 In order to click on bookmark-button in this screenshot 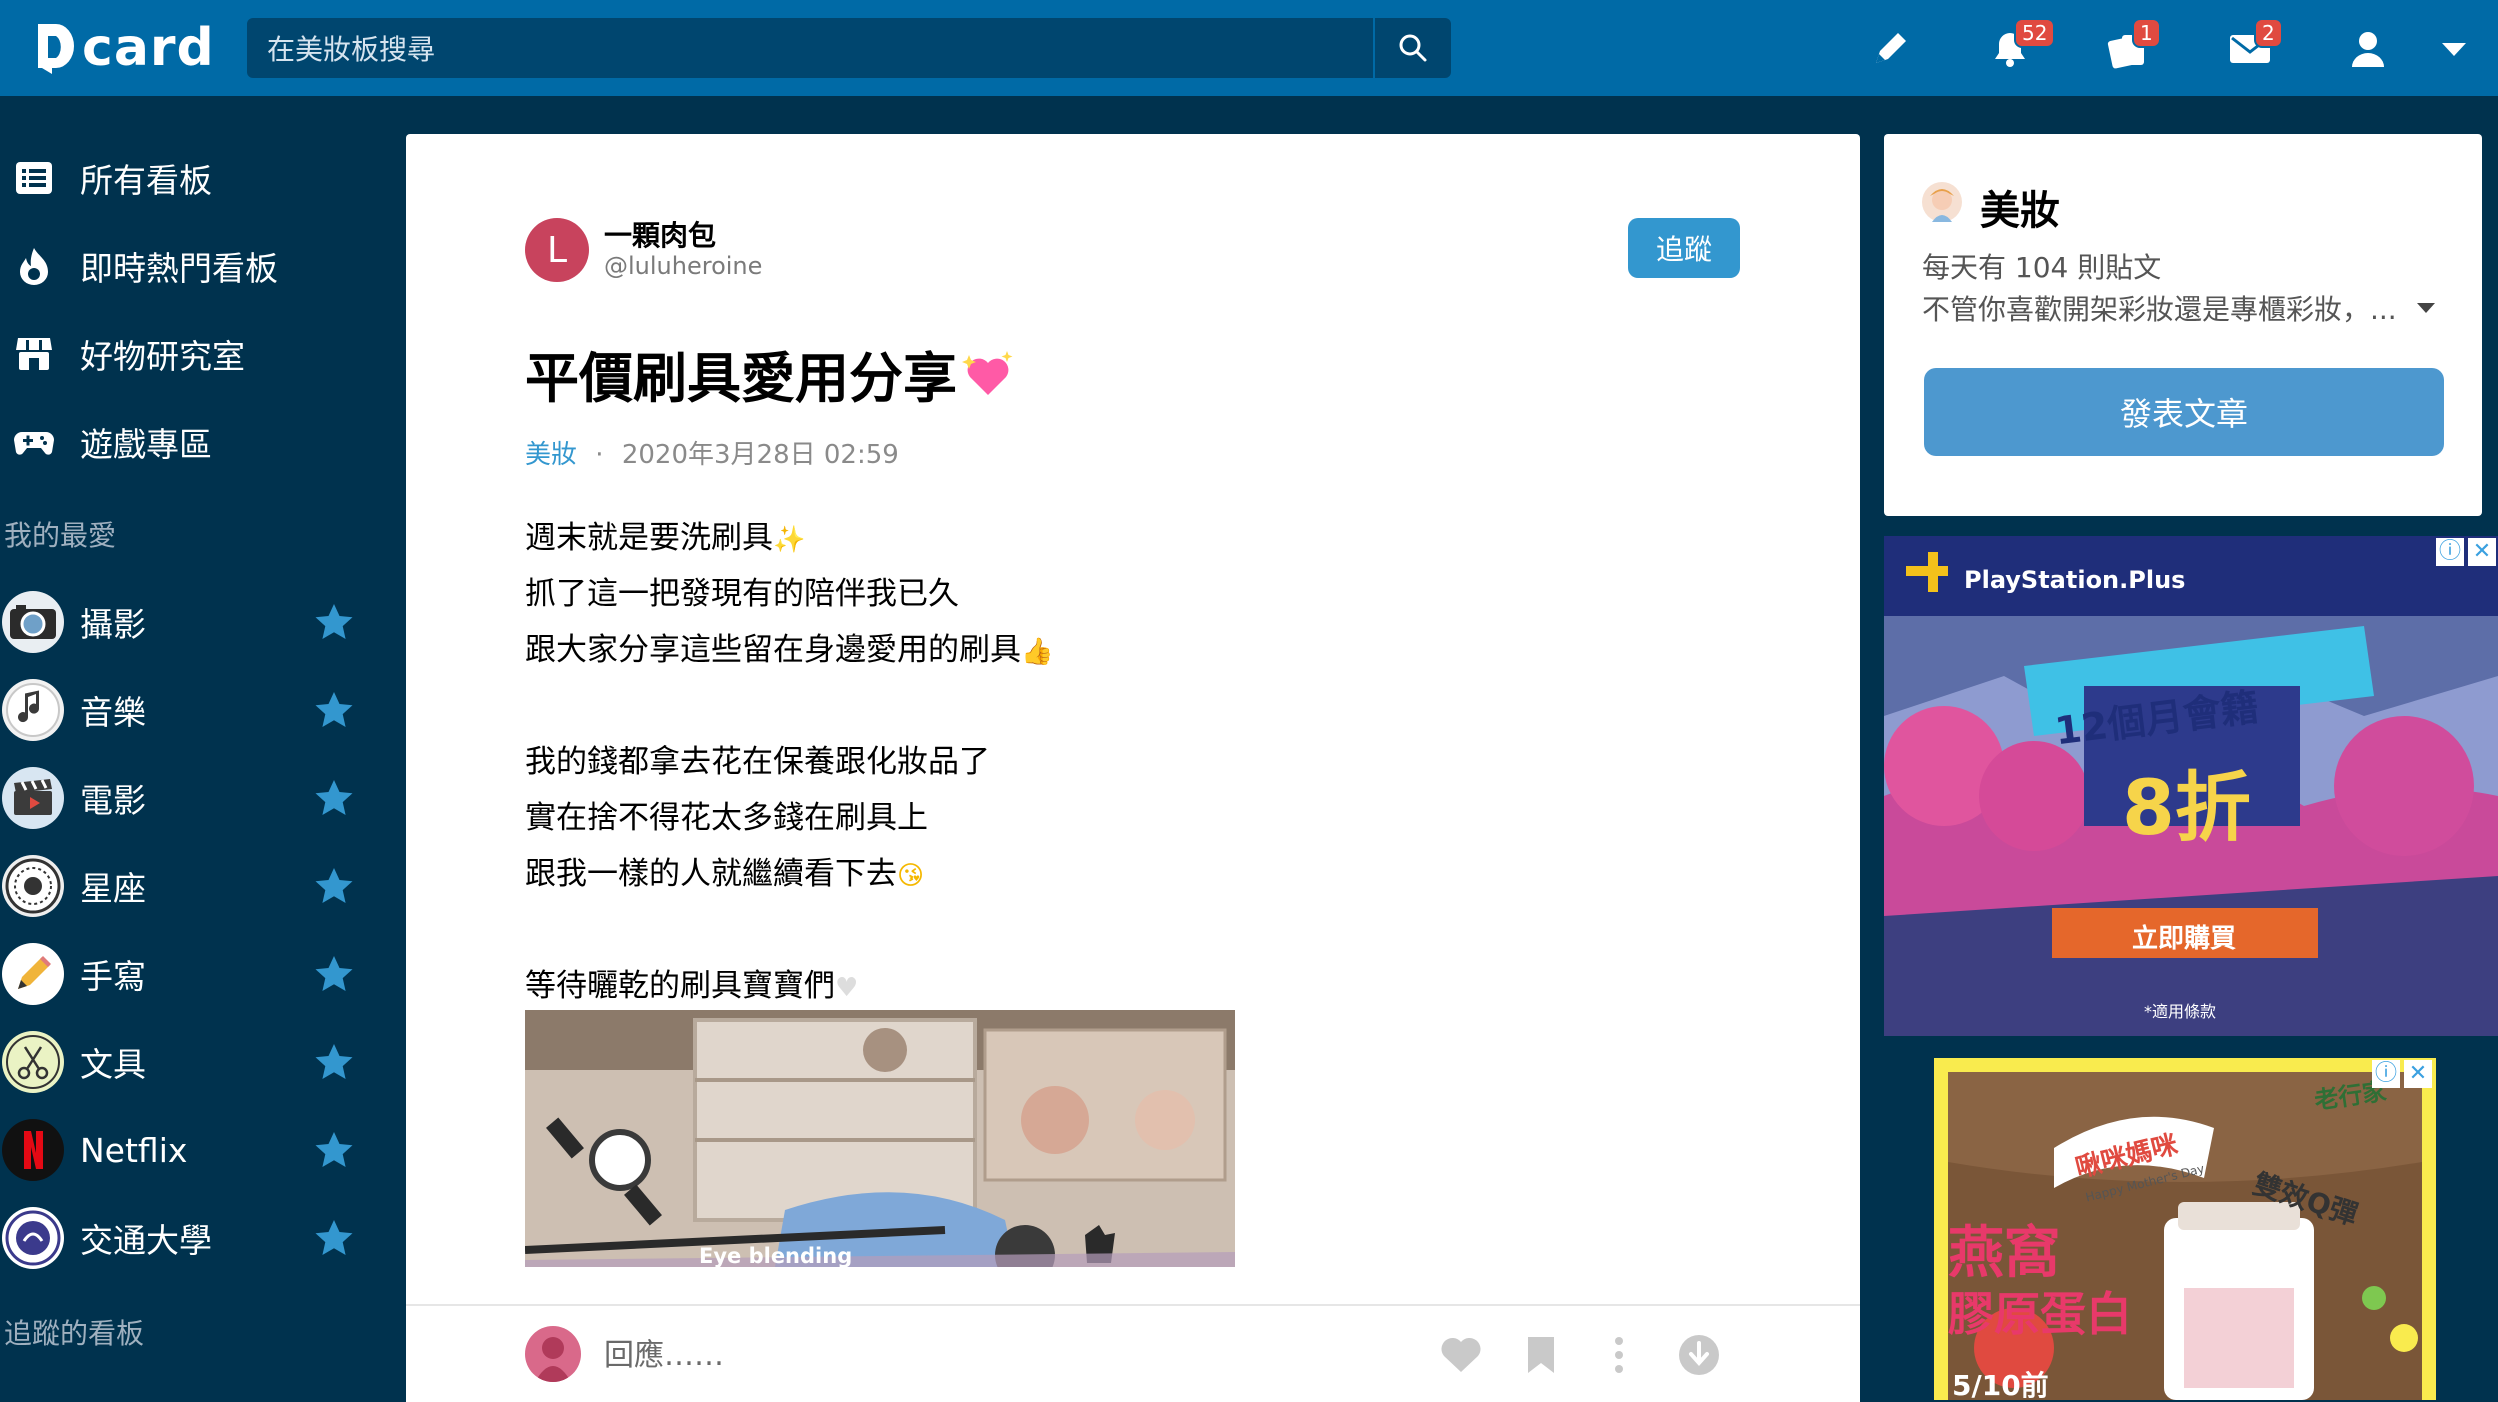, I will do `click(1541, 1355)`.